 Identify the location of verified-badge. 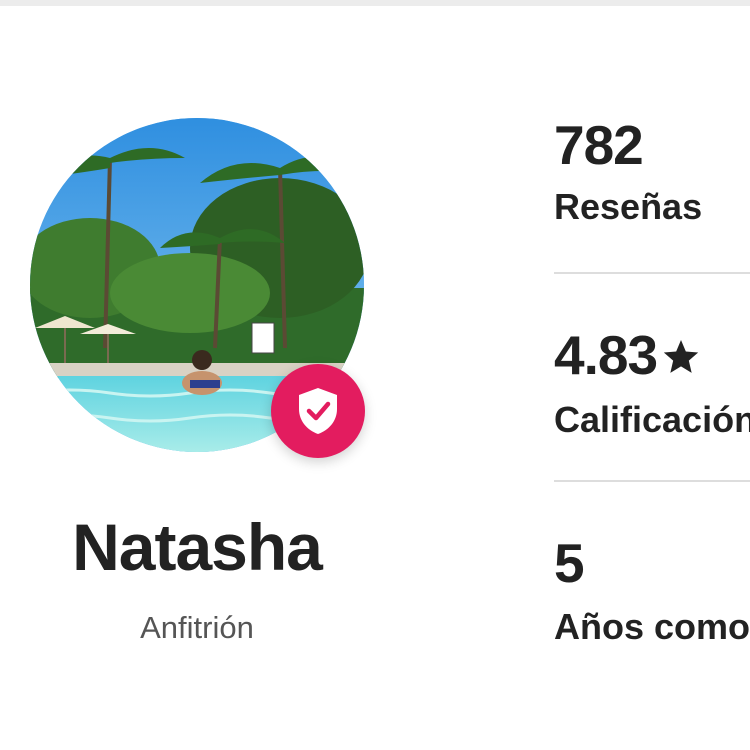
(318, 411).